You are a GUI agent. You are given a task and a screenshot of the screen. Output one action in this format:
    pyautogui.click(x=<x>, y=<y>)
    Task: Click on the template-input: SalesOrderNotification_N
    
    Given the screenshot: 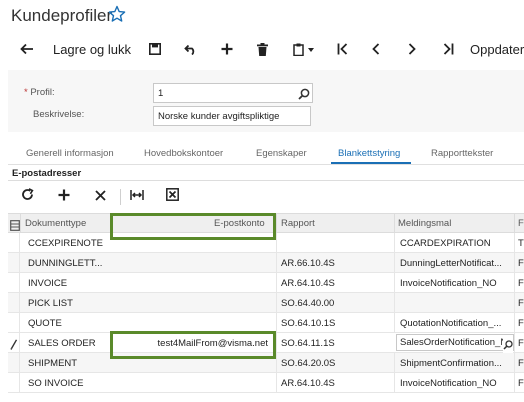 What is the action you would take?
    pyautogui.click(x=455, y=342)
    